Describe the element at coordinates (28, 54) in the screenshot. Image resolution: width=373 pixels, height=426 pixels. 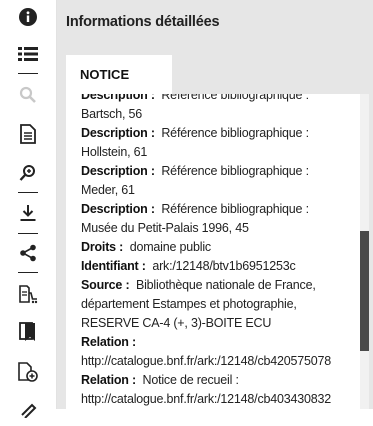
I see `list-icon` at that location.